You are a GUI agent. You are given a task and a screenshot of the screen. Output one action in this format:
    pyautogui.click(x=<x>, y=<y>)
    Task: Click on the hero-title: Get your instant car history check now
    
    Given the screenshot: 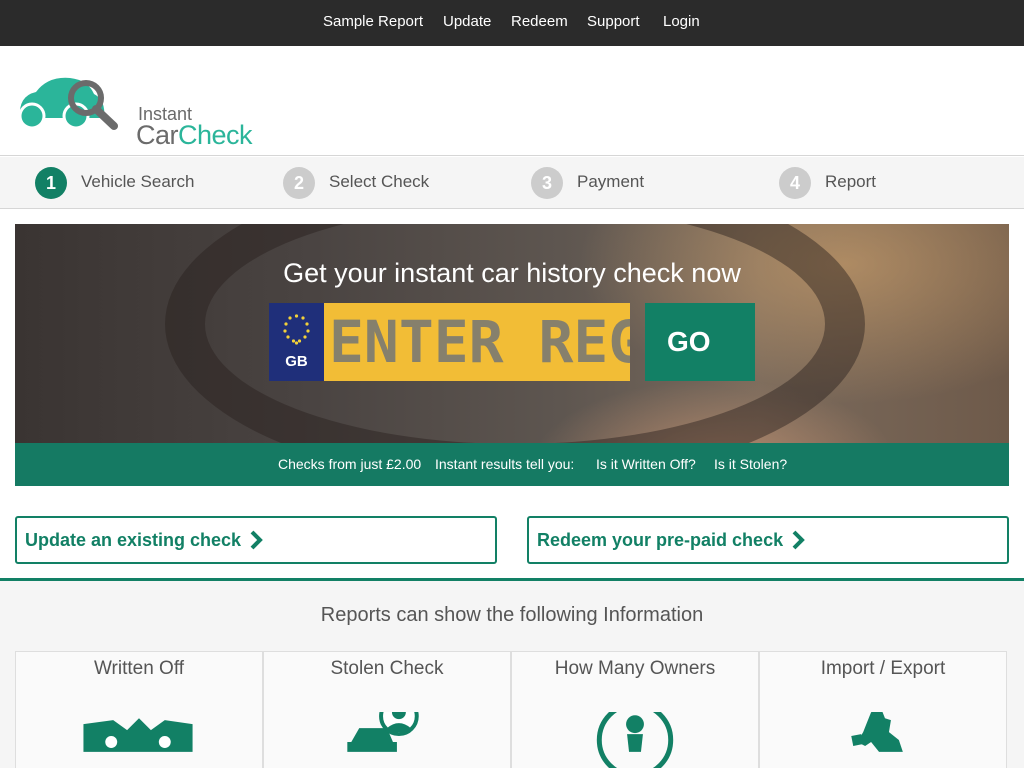 What is the action you would take?
    pyautogui.click(x=512, y=273)
    